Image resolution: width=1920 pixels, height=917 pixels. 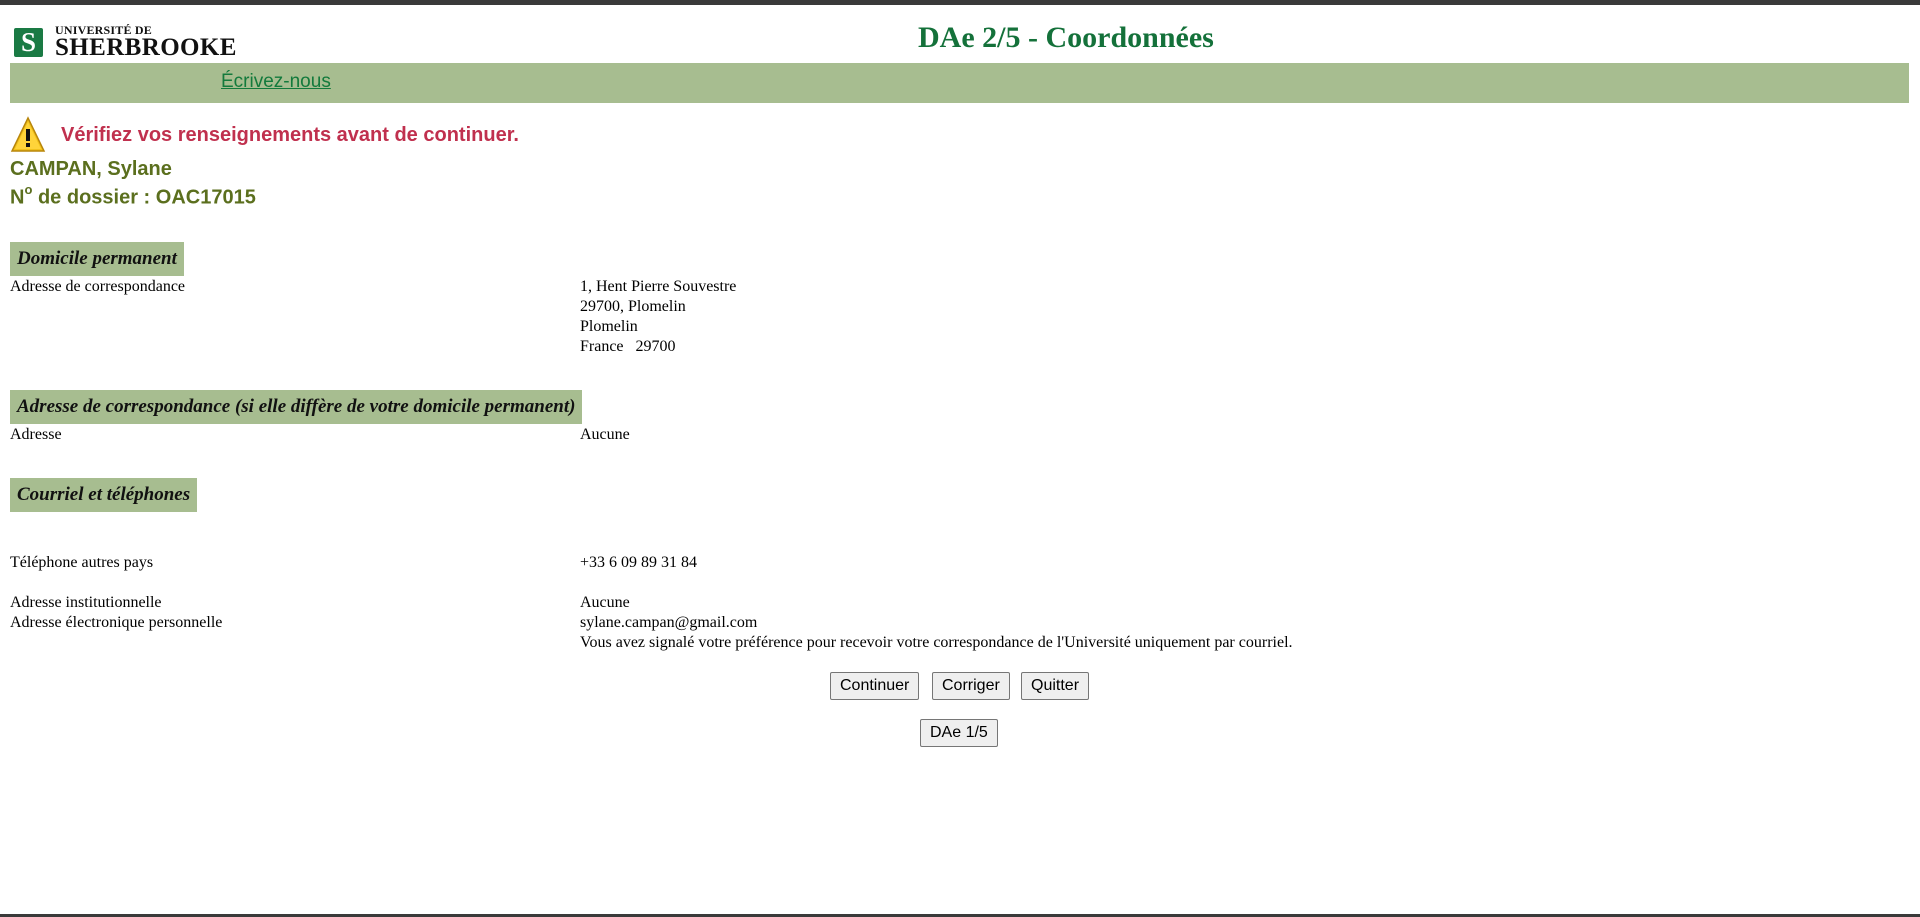 I want to click on correct-button: Corriger, so click(x=971, y=686).